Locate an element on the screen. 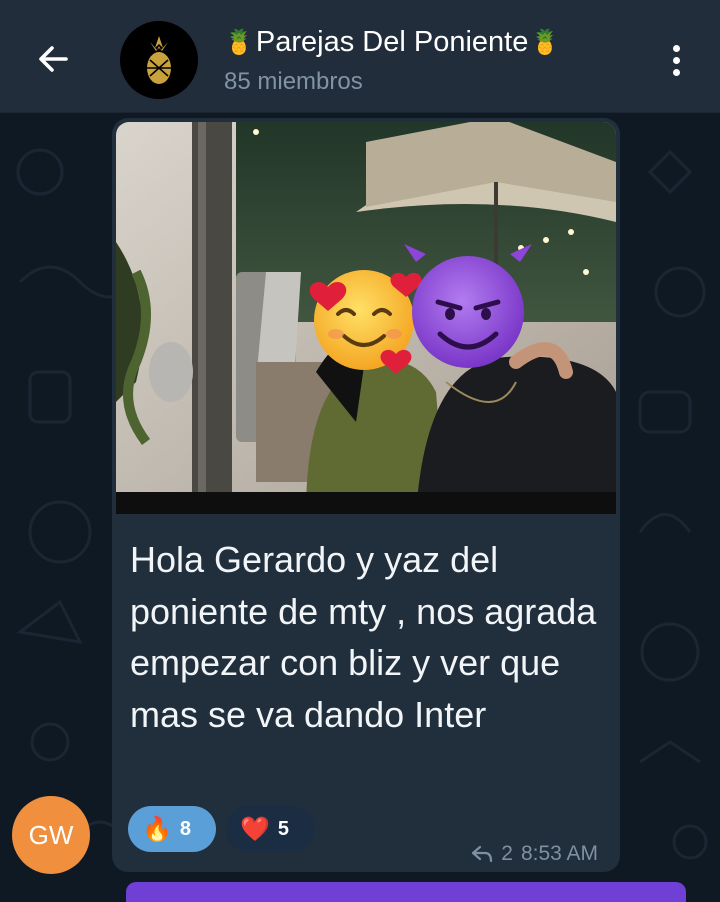 This screenshot has height=902, width=720. pineapple-emoji-left: 🍍 is located at coordinates (239, 42).